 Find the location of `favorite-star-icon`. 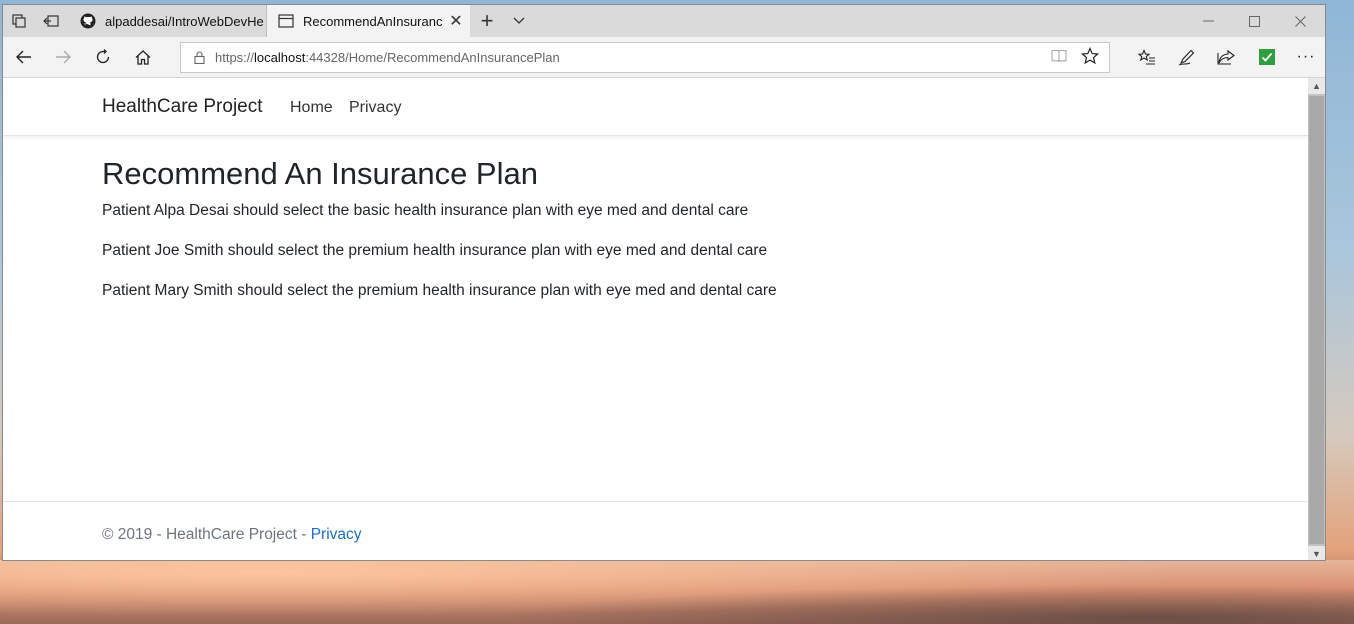

favorite-star-icon is located at coordinates (1090, 57).